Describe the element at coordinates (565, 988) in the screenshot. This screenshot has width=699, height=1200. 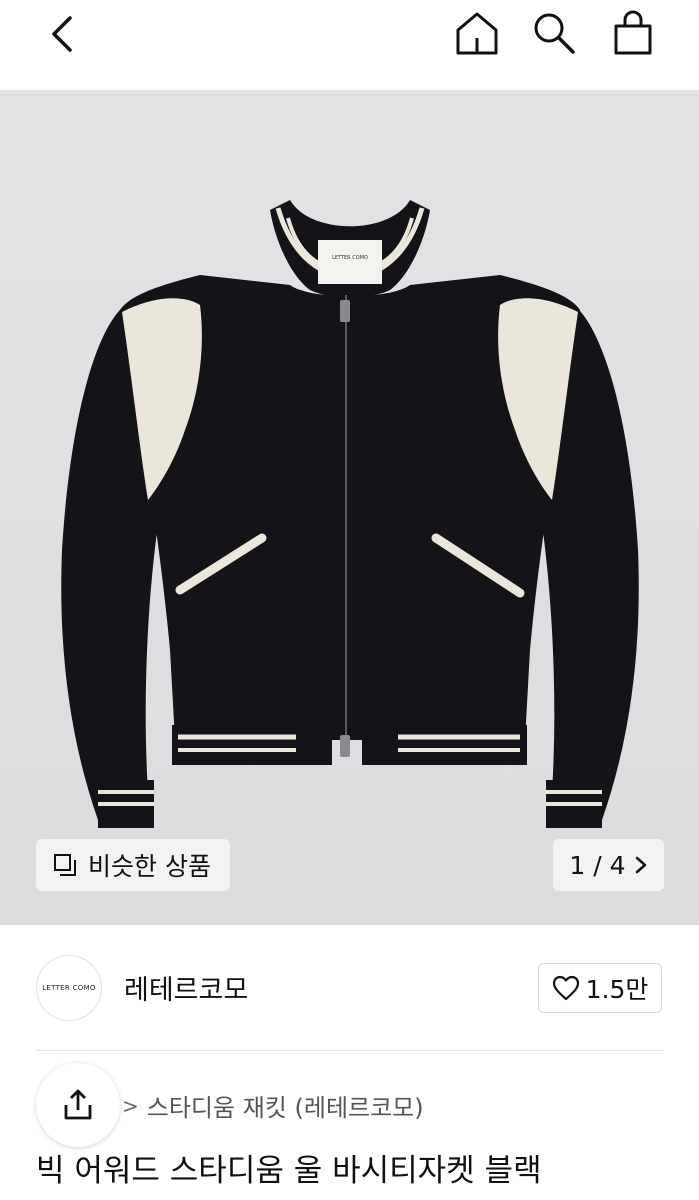
I see `heart-icon` at that location.